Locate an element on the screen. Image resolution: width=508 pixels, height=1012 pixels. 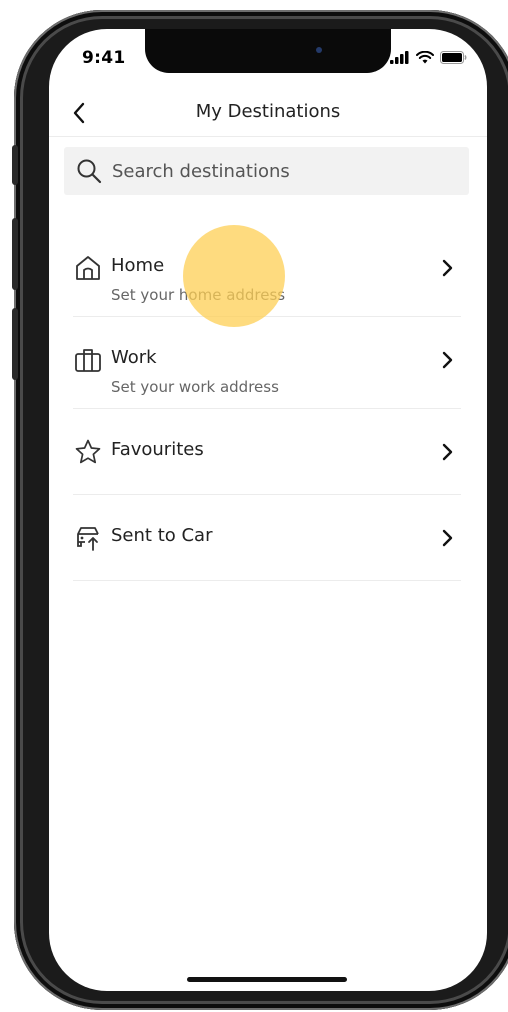
battery-icon is located at coordinates (453, 57).